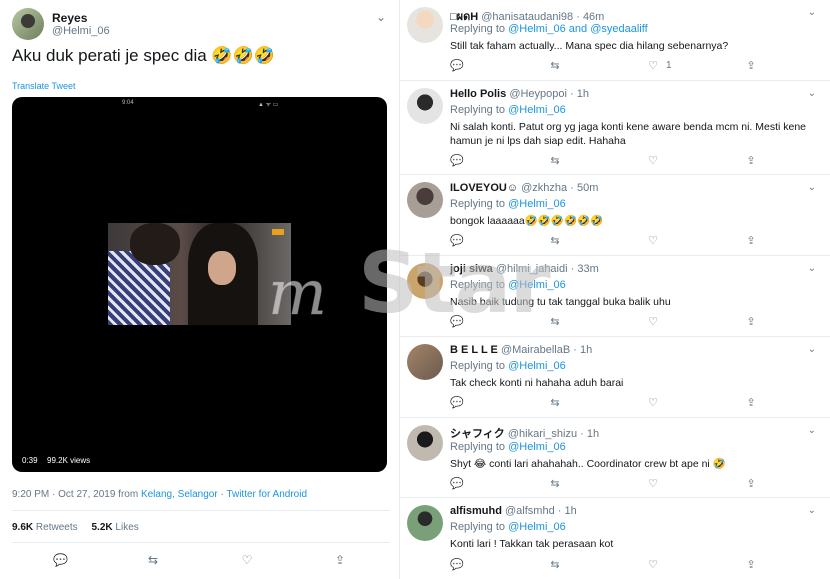  What do you see at coordinates (542, 434) in the screenshot?
I see `reply-handle: @hikari_shizu` at bounding box center [542, 434].